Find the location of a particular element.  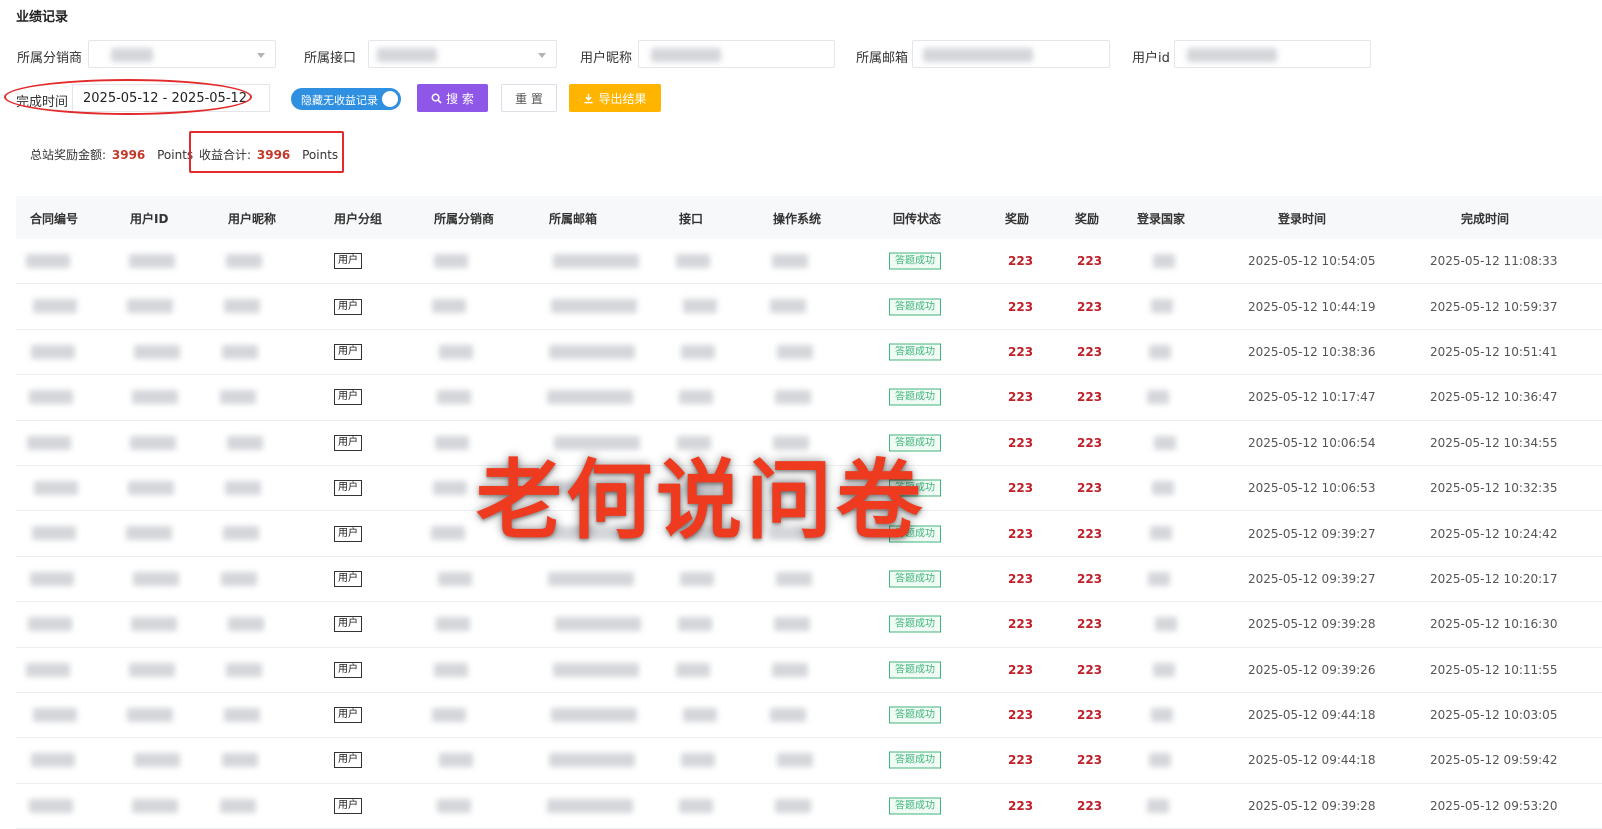

email-label: 所属邮箱 is located at coordinates (882, 58).